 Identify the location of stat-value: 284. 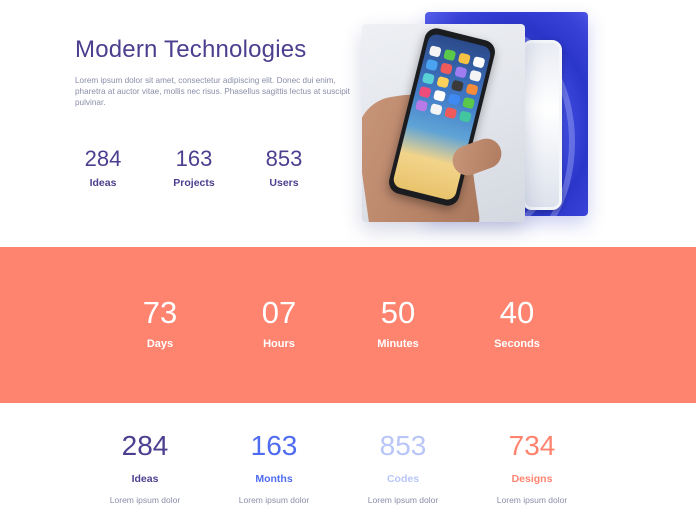
(145, 445).